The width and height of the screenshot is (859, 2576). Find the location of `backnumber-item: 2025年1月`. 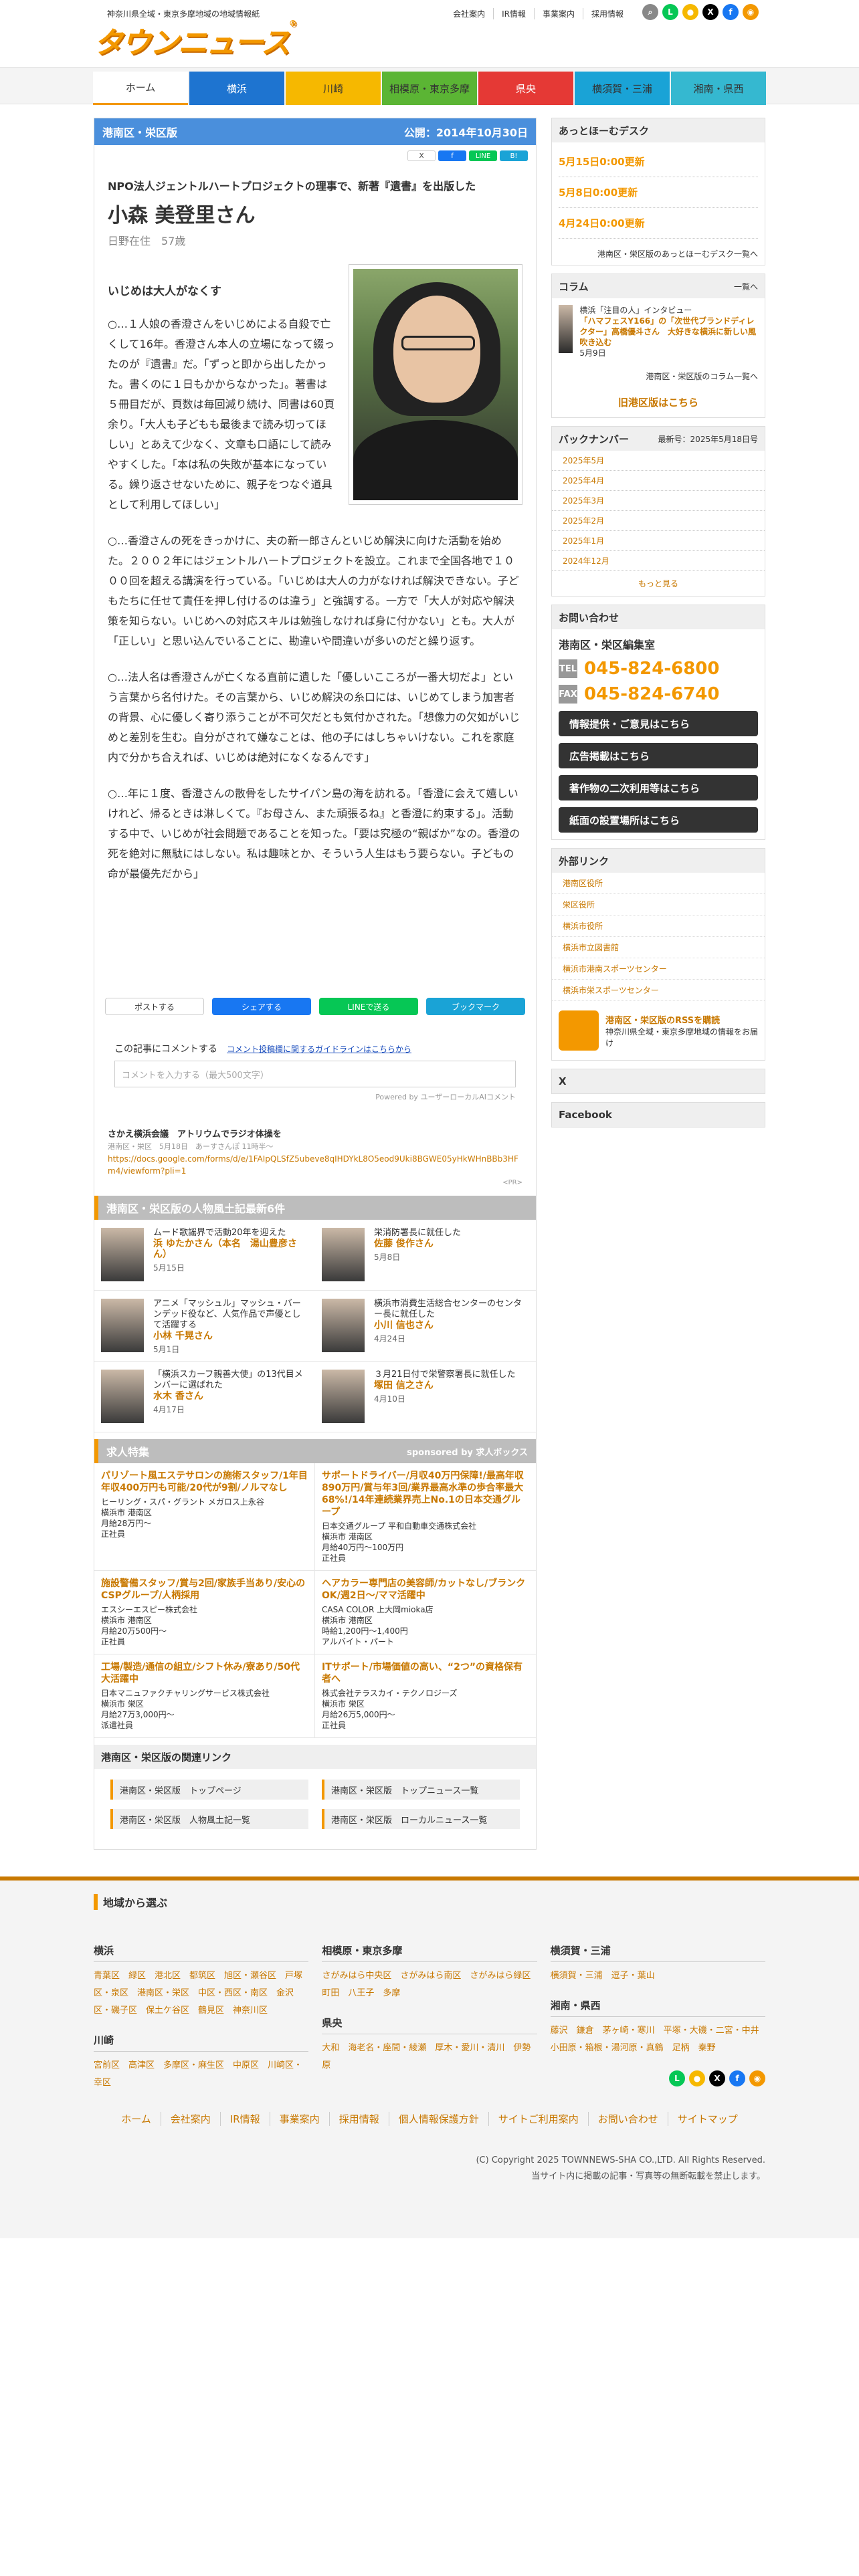

backnumber-item: 2025年1月 is located at coordinates (658, 541).